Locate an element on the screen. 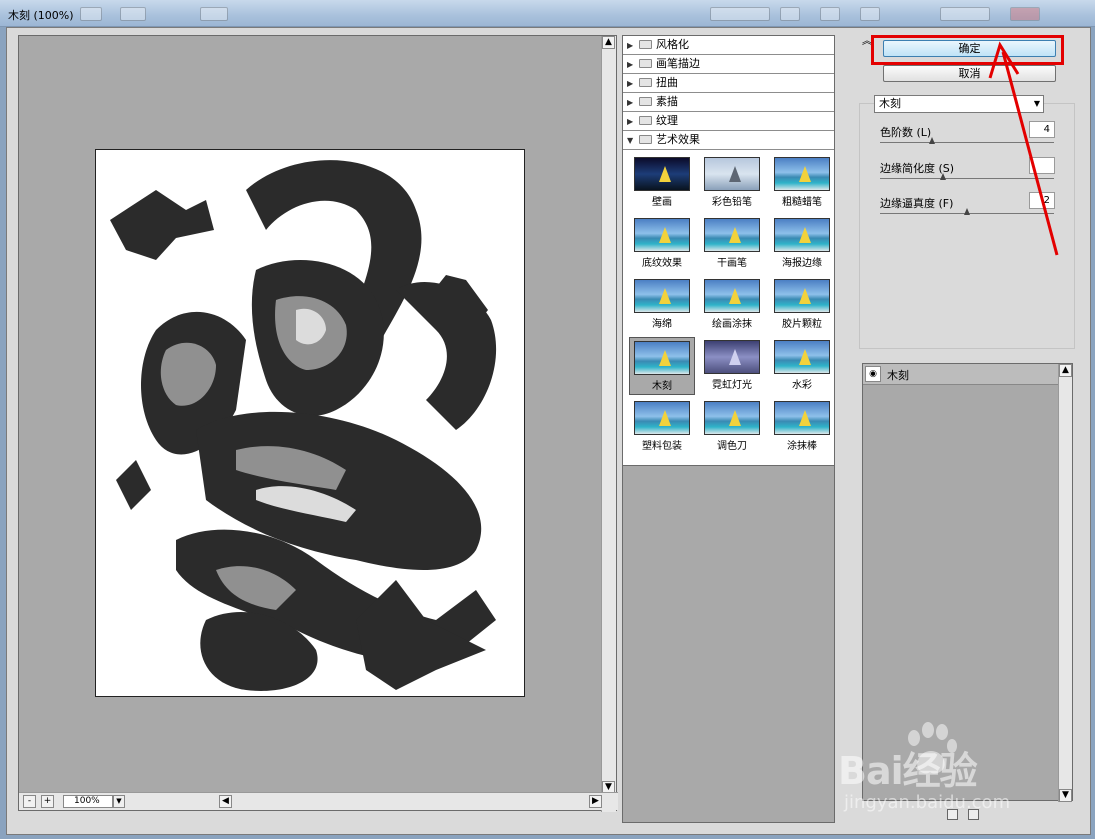 The height and width of the screenshot is (839, 1095). expanded-triangle-icon: ▼ is located at coordinates (632, 141).